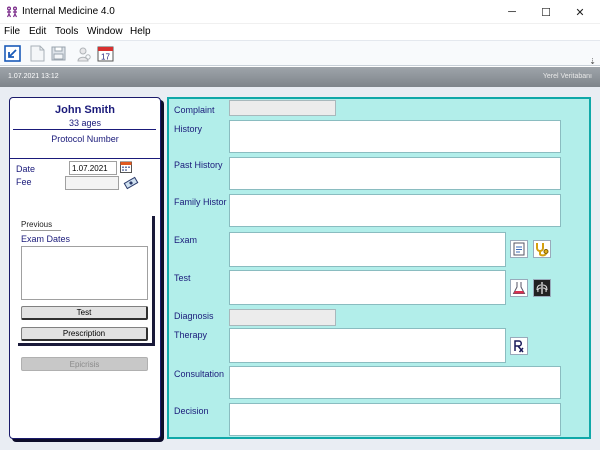  Describe the element at coordinates (85, 110) in the screenshot. I see `patient-name: John Smith` at that location.